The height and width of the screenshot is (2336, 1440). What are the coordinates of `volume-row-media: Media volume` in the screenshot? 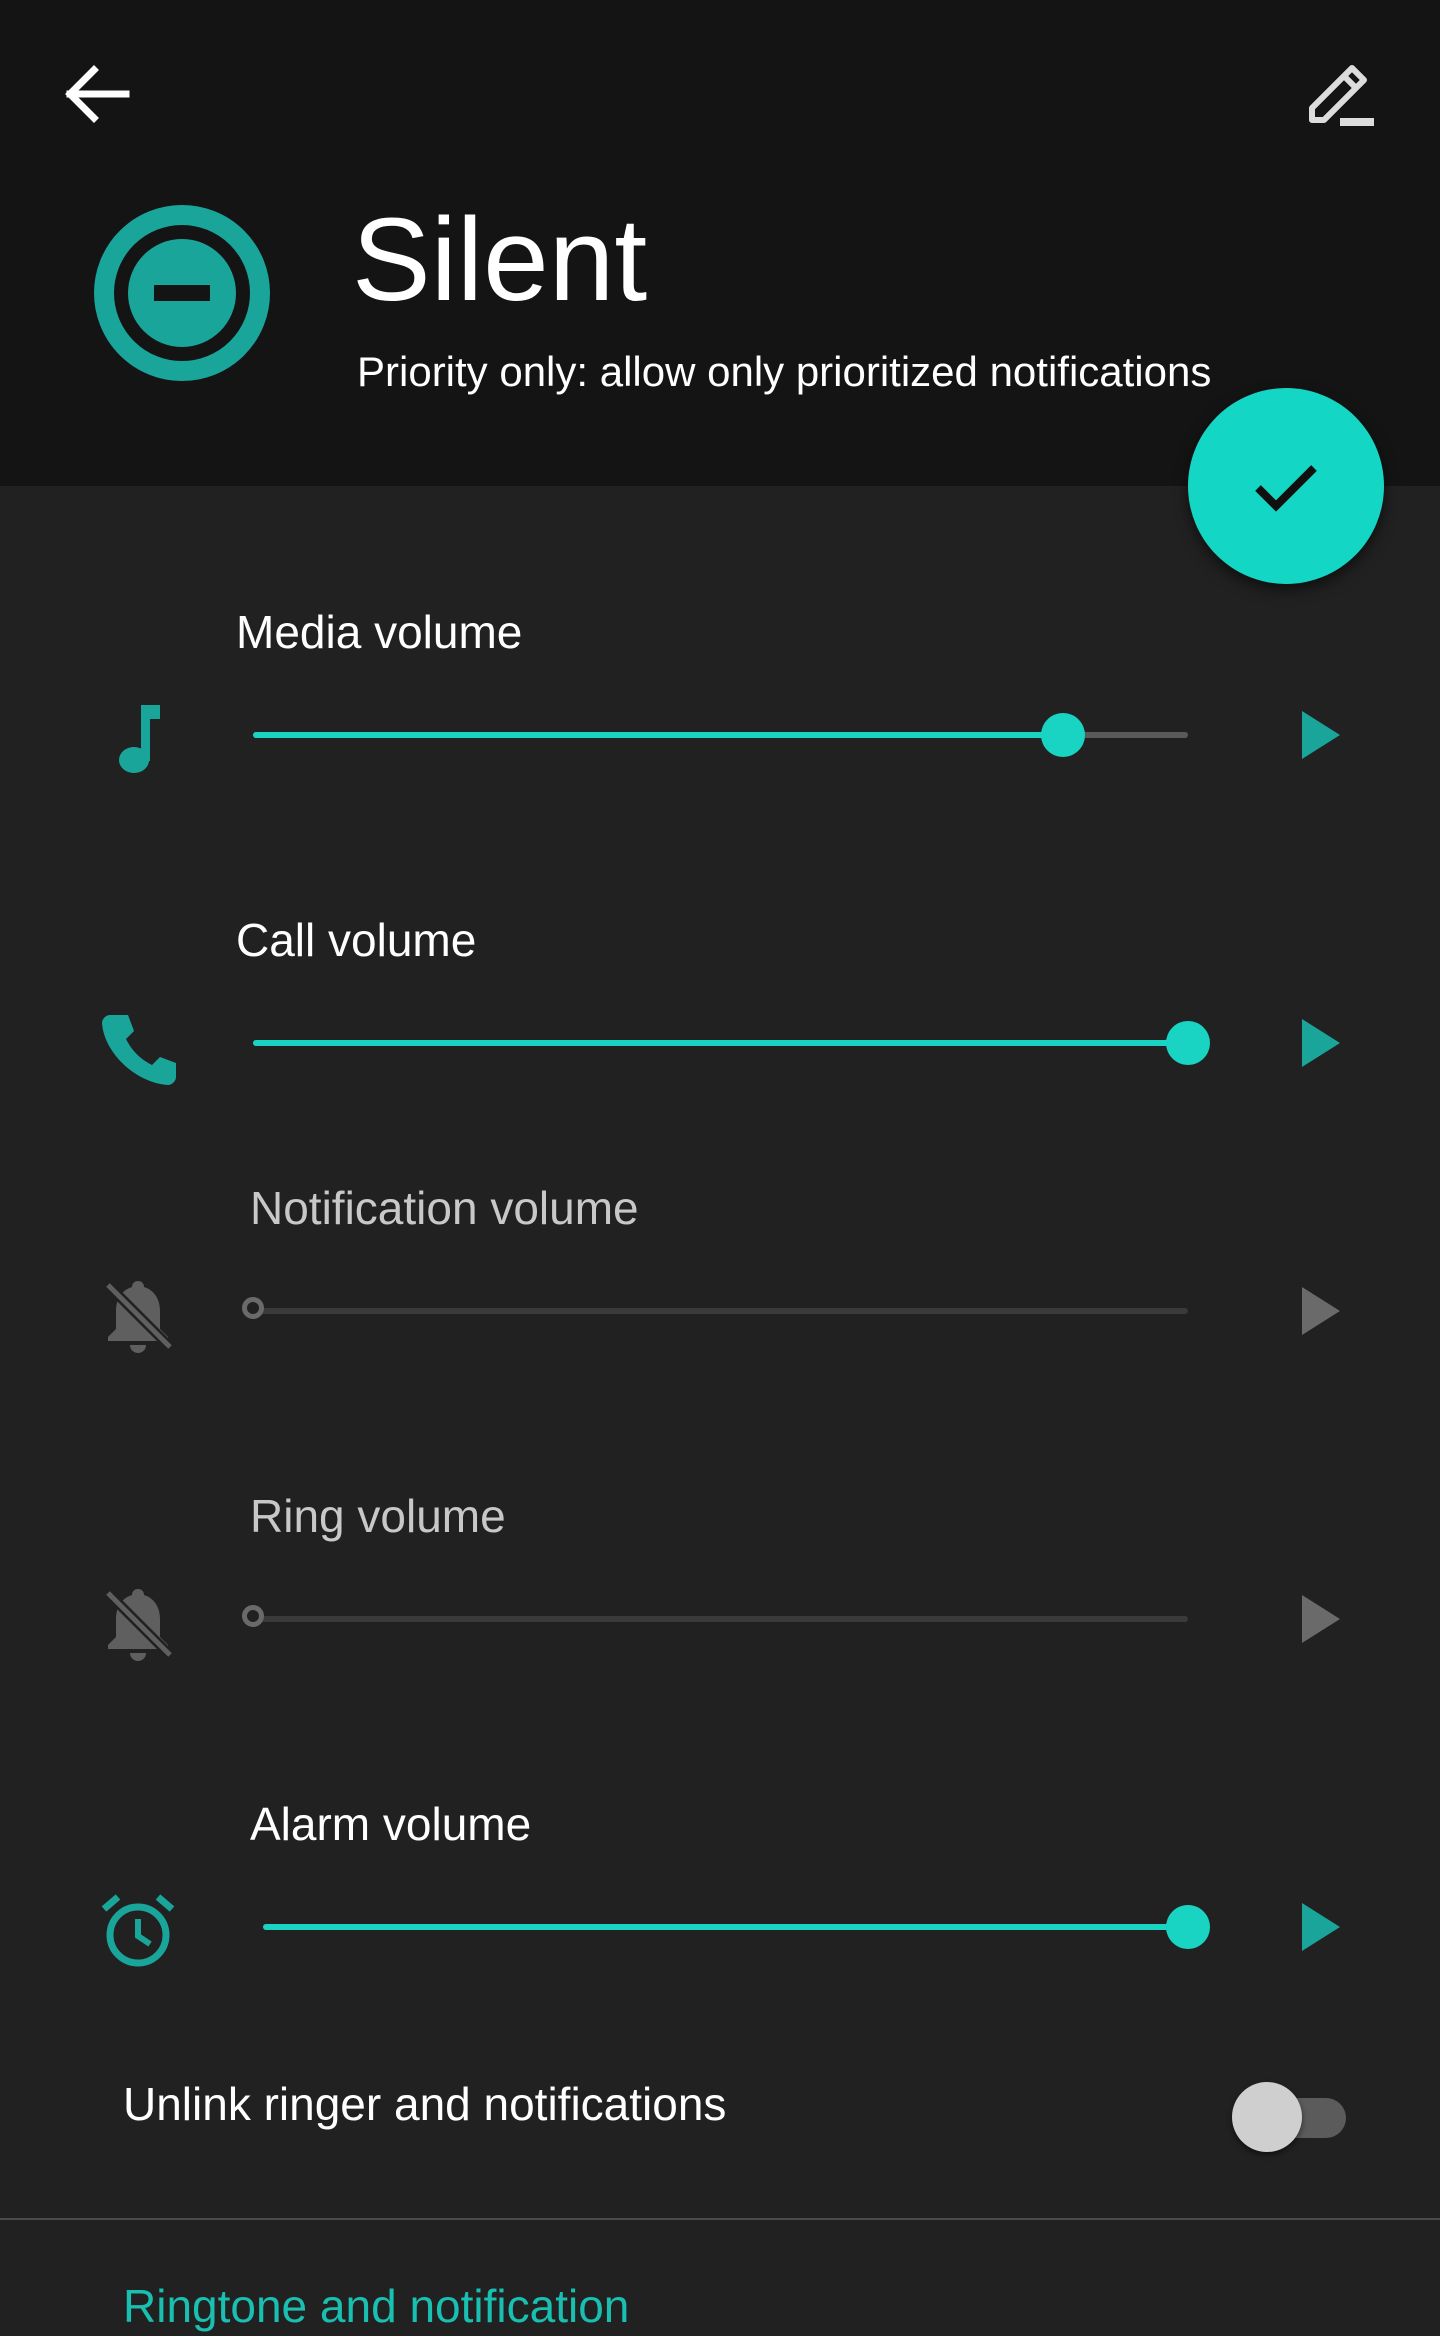 It's located at (720, 712).